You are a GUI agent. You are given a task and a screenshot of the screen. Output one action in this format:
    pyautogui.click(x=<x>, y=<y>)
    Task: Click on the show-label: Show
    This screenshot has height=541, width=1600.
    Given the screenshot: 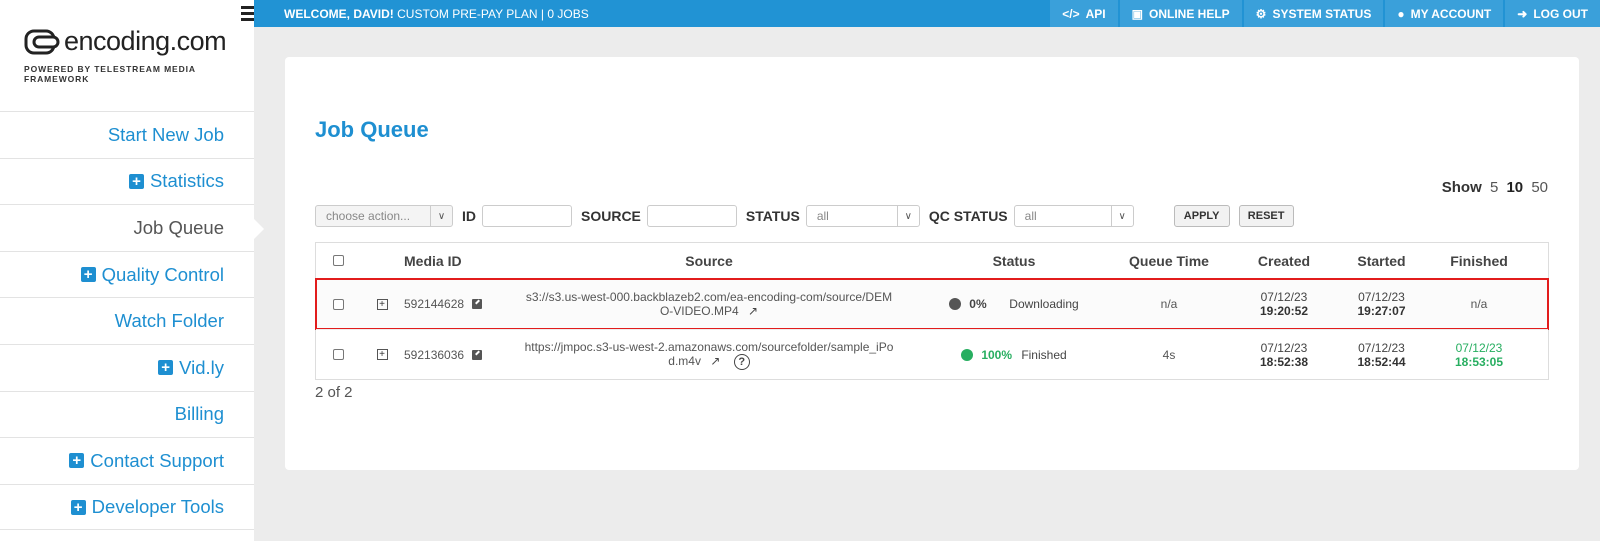 What is the action you would take?
    pyautogui.click(x=1461, y=187)
    